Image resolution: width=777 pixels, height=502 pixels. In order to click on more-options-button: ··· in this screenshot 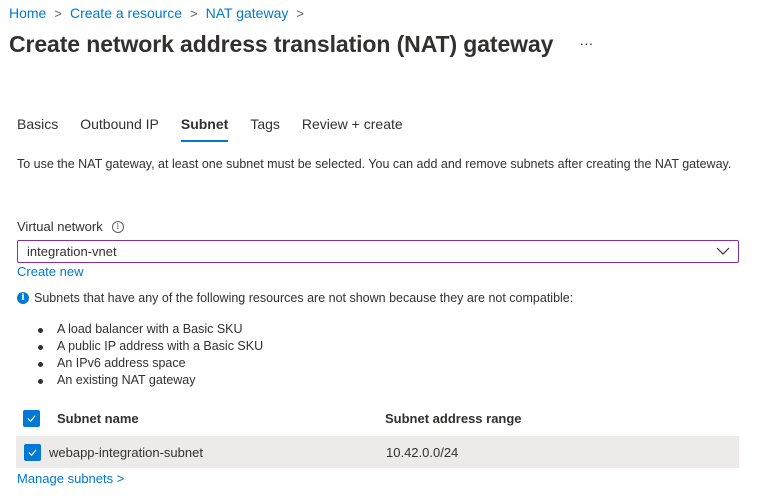, I will do `click(586, 43)`.